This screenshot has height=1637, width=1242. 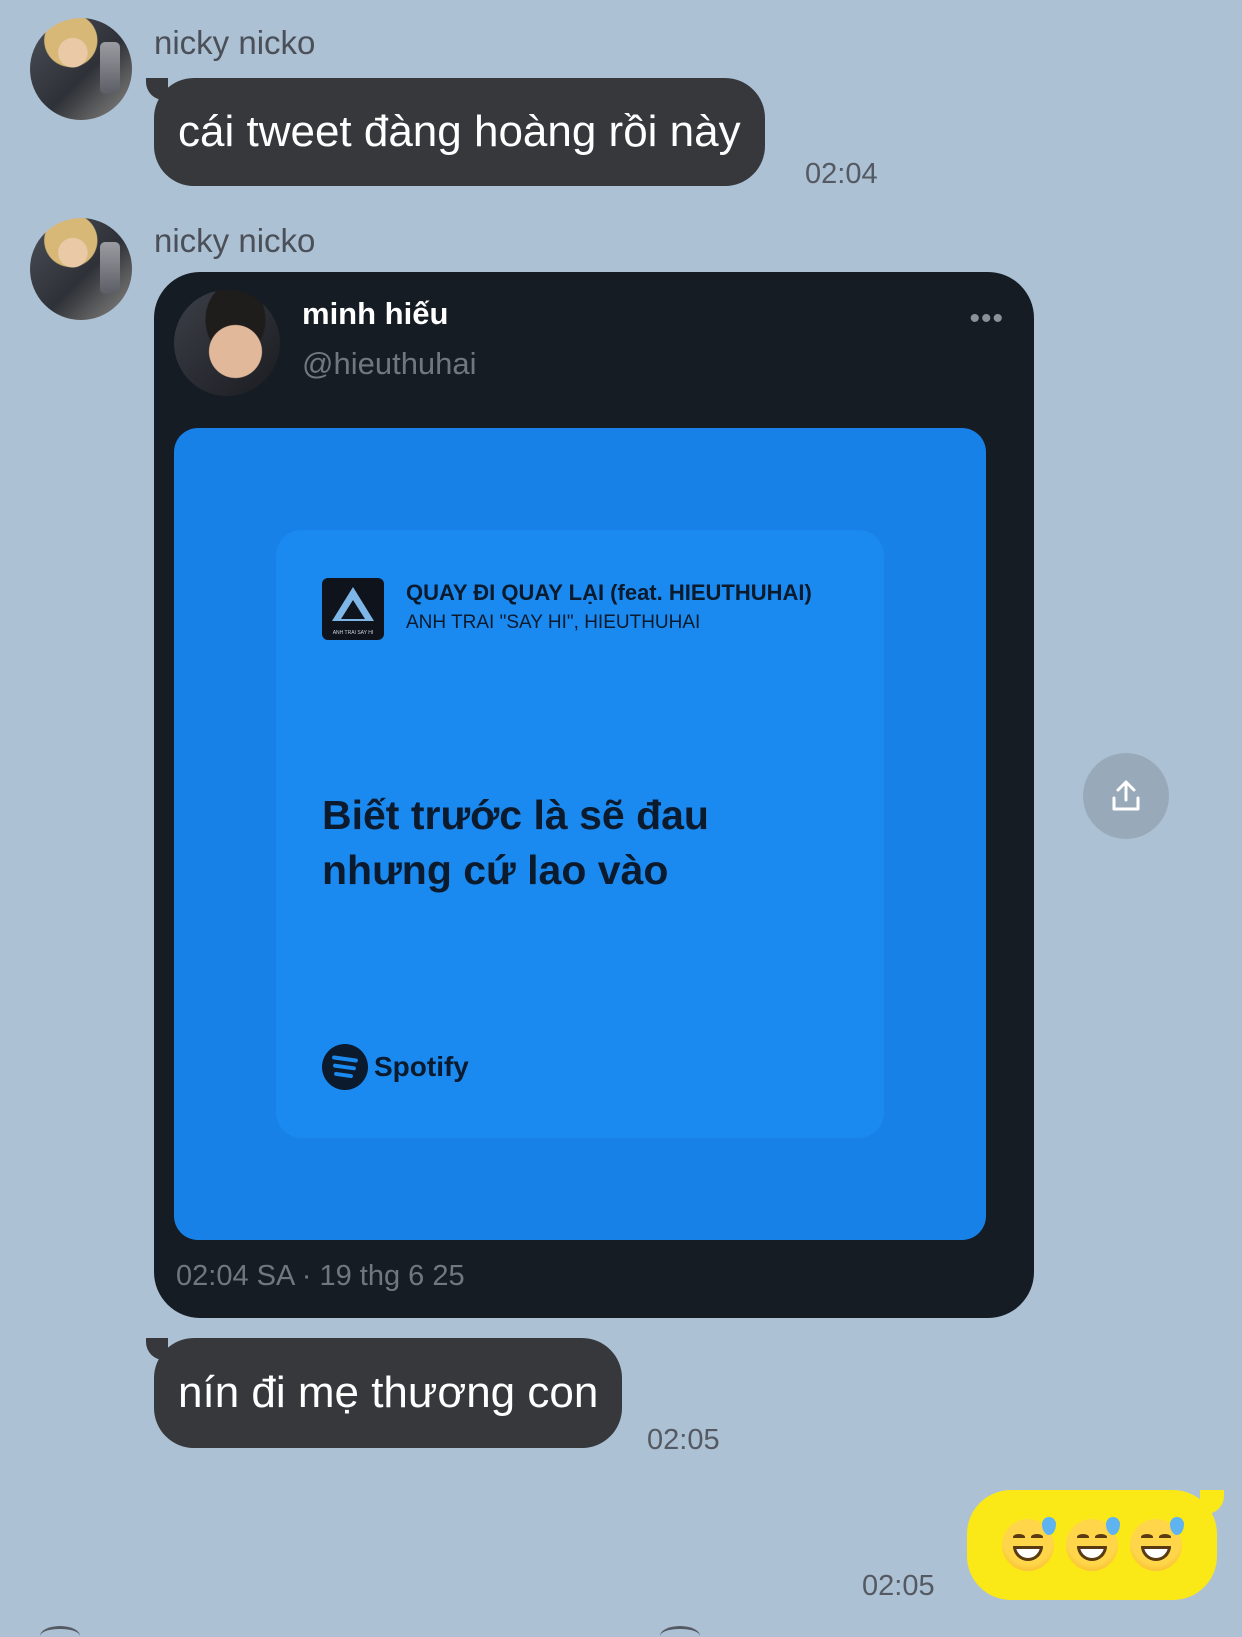 I want to click on message-text: cái tweet đàng hoàng rồi này, so click(x=459, y=131).